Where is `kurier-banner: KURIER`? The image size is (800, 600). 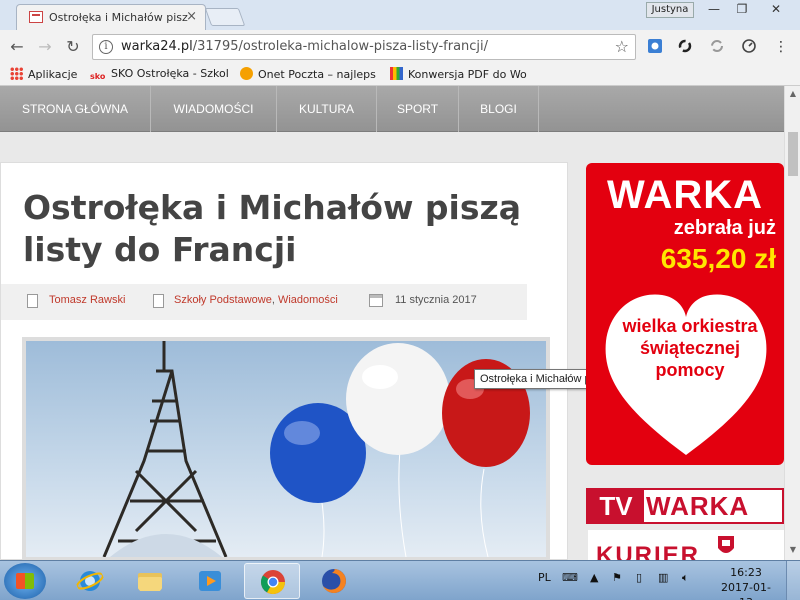
kurier-banner: KURIER is located at coordinates (686, 545).